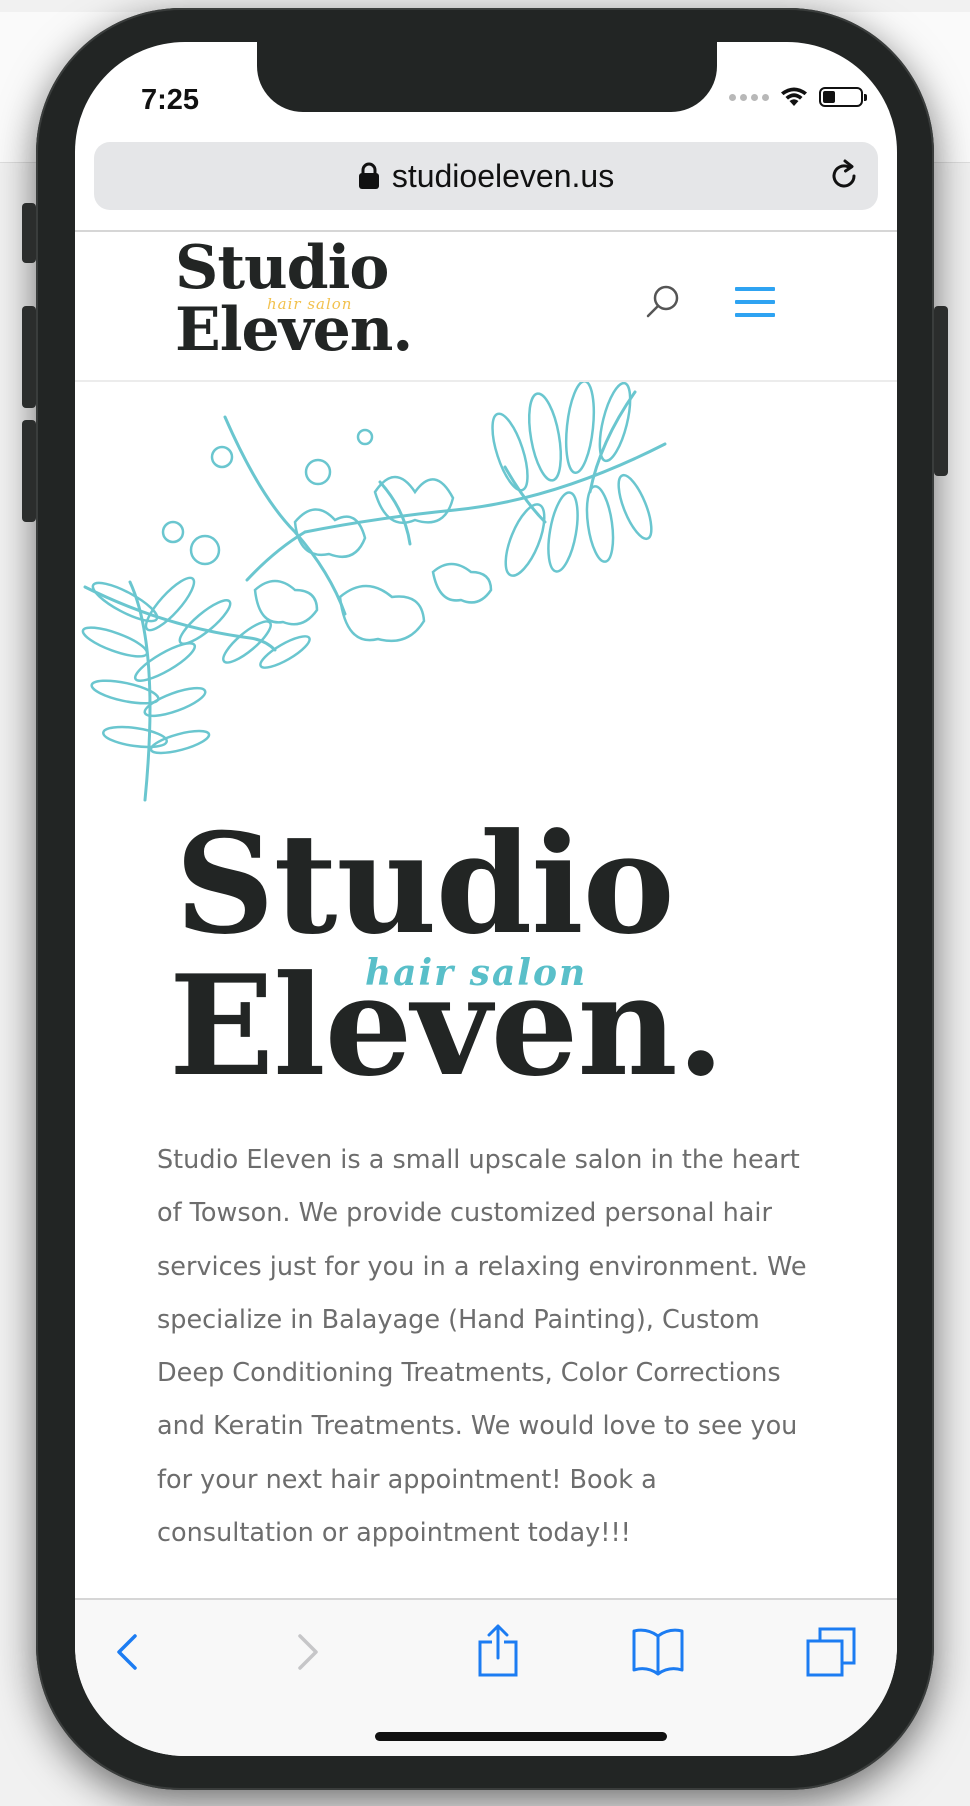 The height and width of the screenshot is (1806, 970). What do you see at coordinates (487, 77) in the screenshot?
I see `notch` at bounding box center [487, 77].